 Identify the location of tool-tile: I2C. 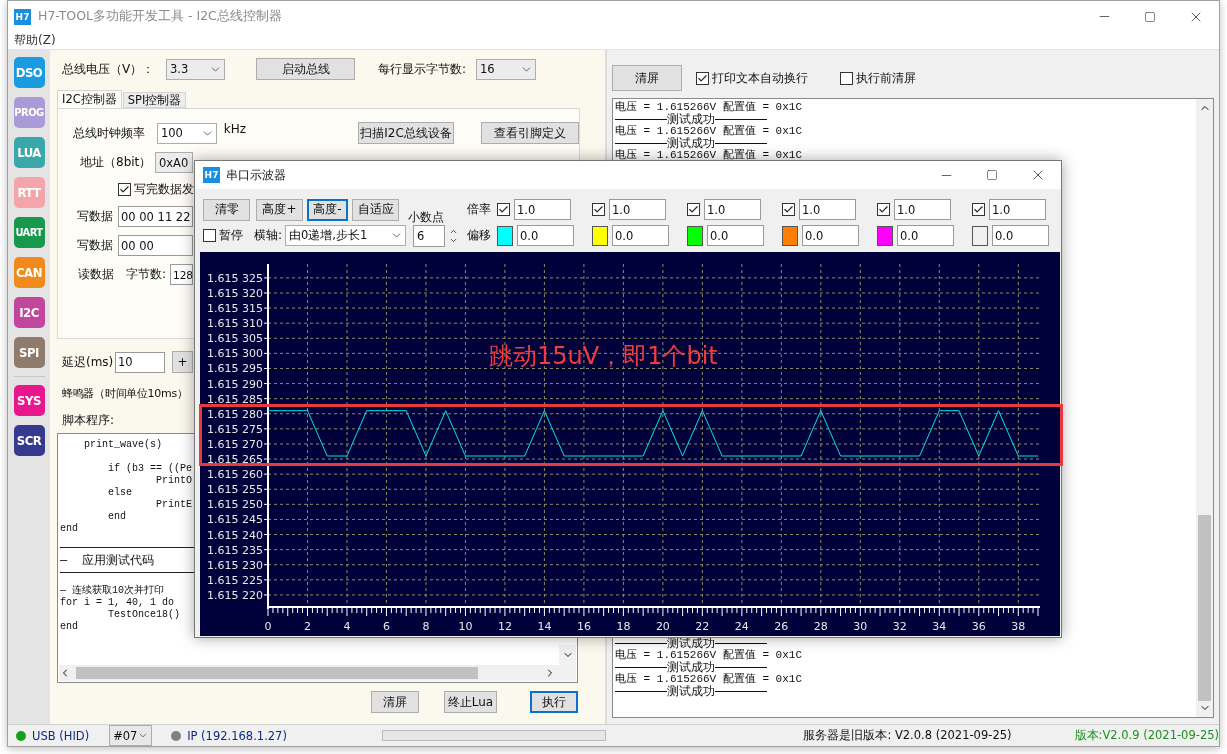
(29, 312).